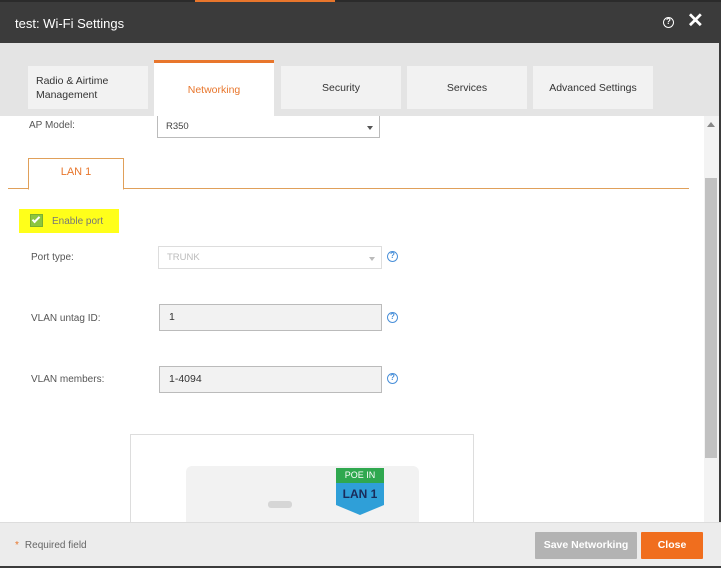 The height and width of the screenshot is (568, 721). What do you see at coordinates (360, 545) in the screenshot?
I see `dialog-footer: * Required field Save Networking Close` at bounding box center [360, 545].